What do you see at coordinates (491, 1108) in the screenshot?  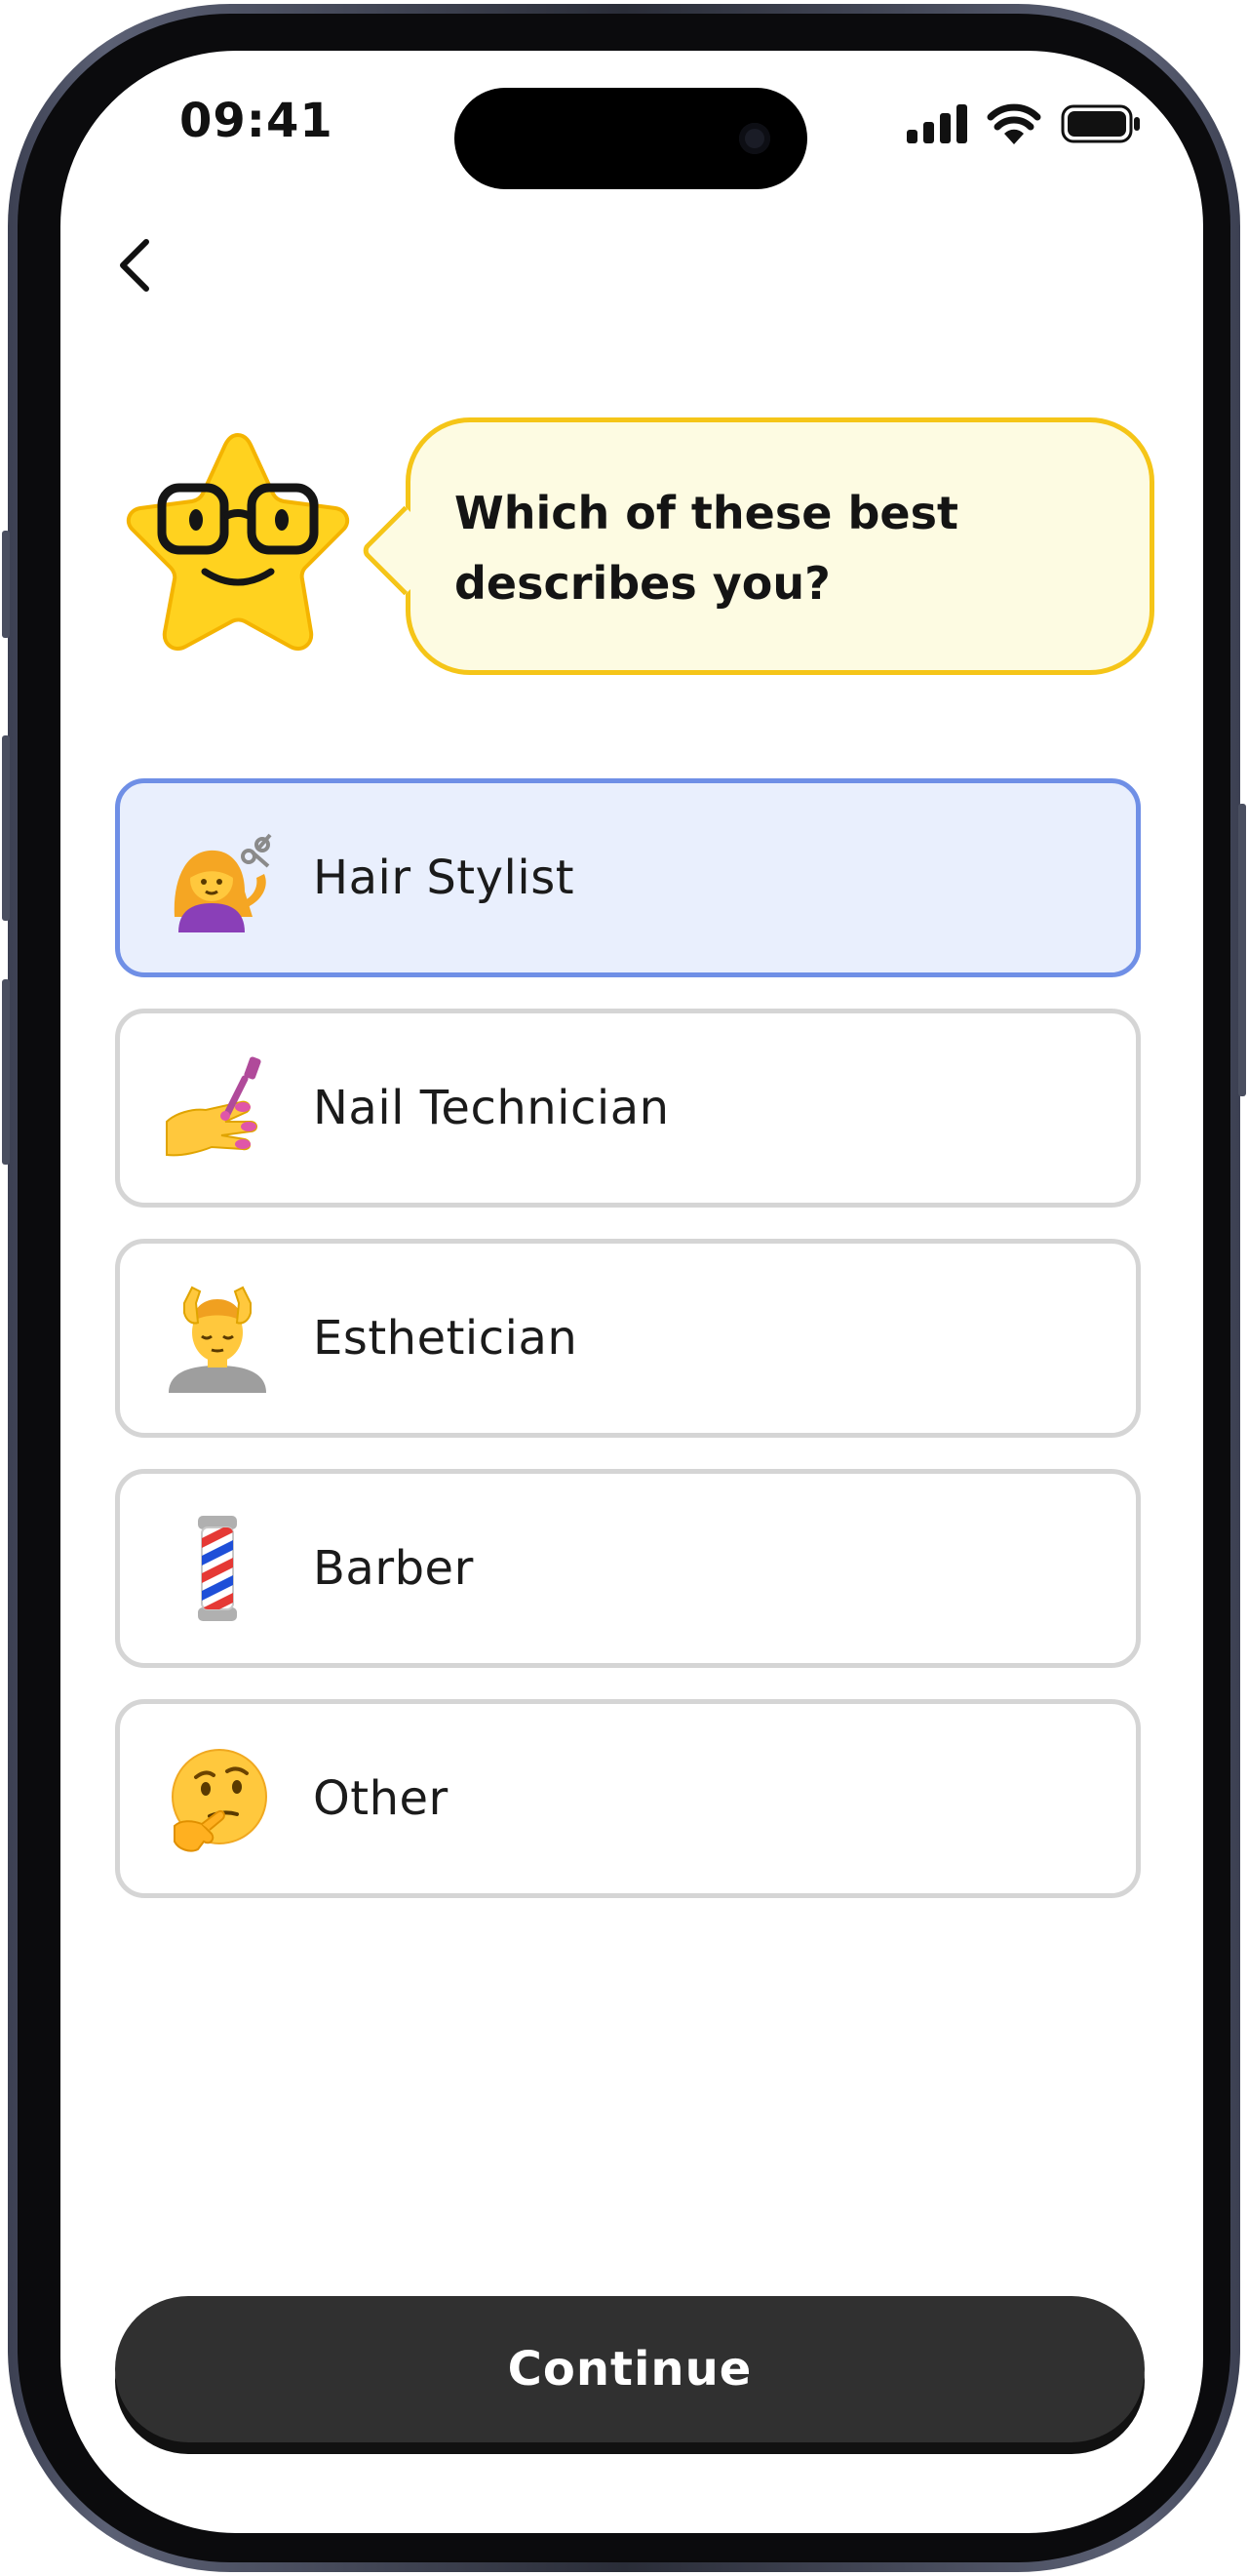 I see `option-label: Nail Technician` at bounding box center [491, 1108].